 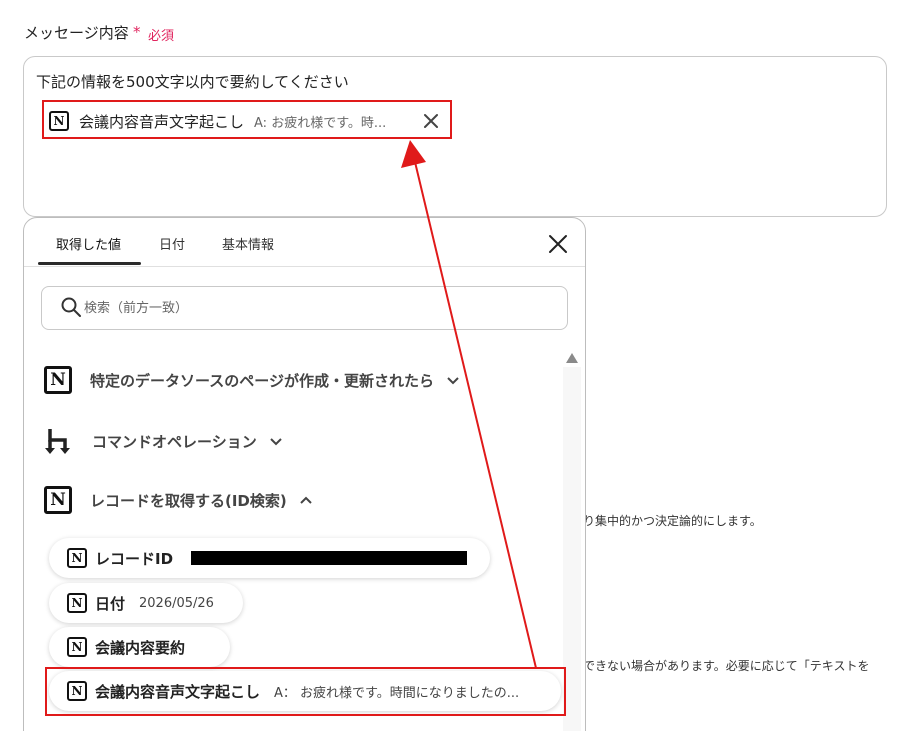 What do you see at coordinates (469, 404) in the screenshot?
I see `annotation-arrow` at bounding box center [469, 404].